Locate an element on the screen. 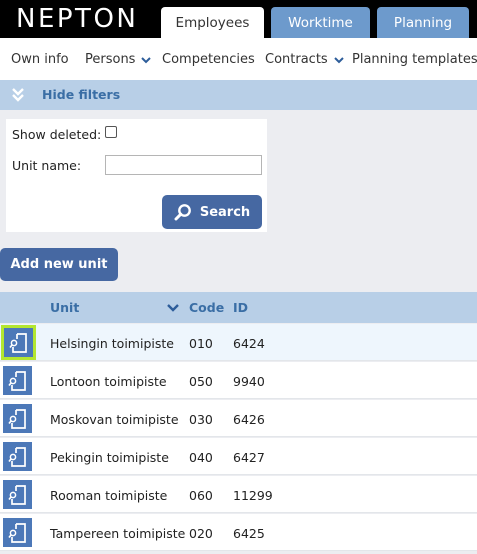  table-row: Rooman toimipiste 060 11299 is located at coordinates (238, 494).